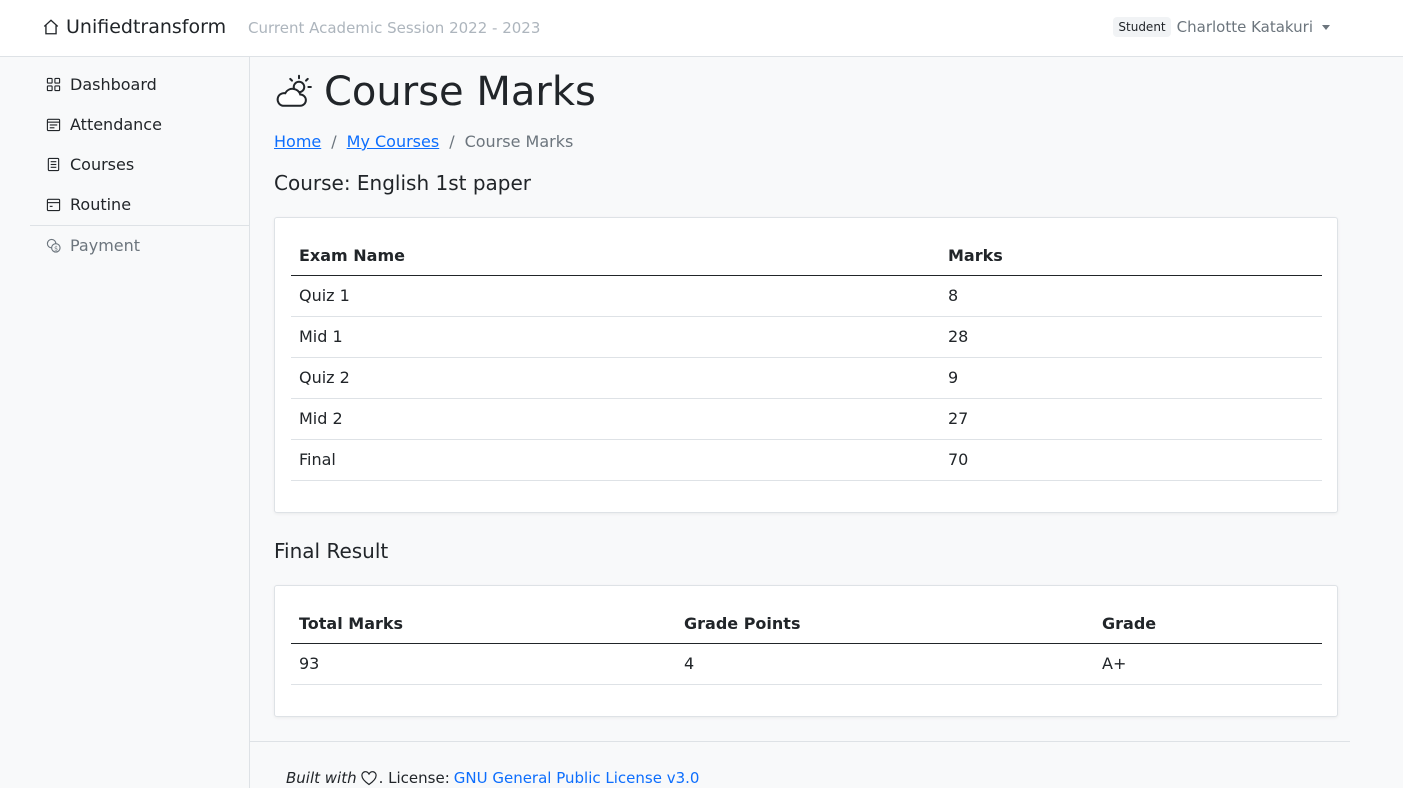 This screenshot has width=1403, height=788. I want to click on sidebar-item-payment: $ Payment, so click(93, 245).